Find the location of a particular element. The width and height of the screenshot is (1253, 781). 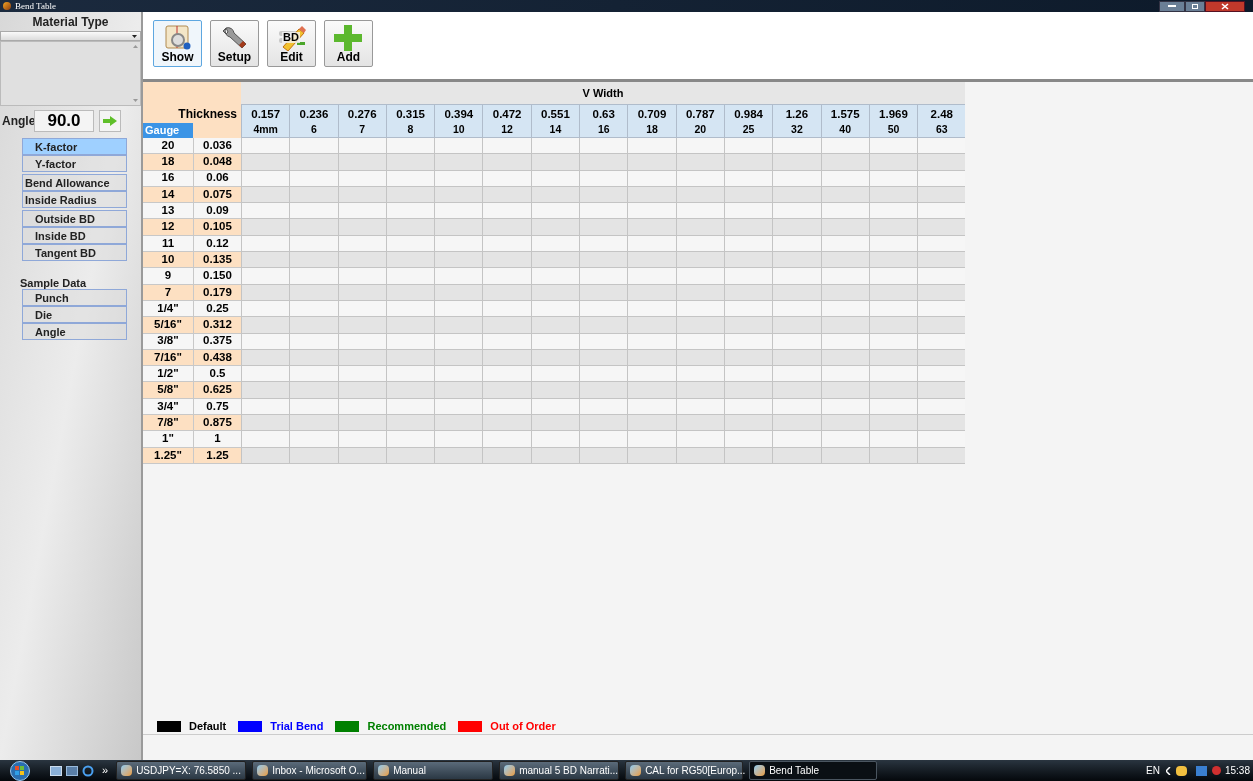

thickness-cell: 0.105 is located at coordinates (217, 227).